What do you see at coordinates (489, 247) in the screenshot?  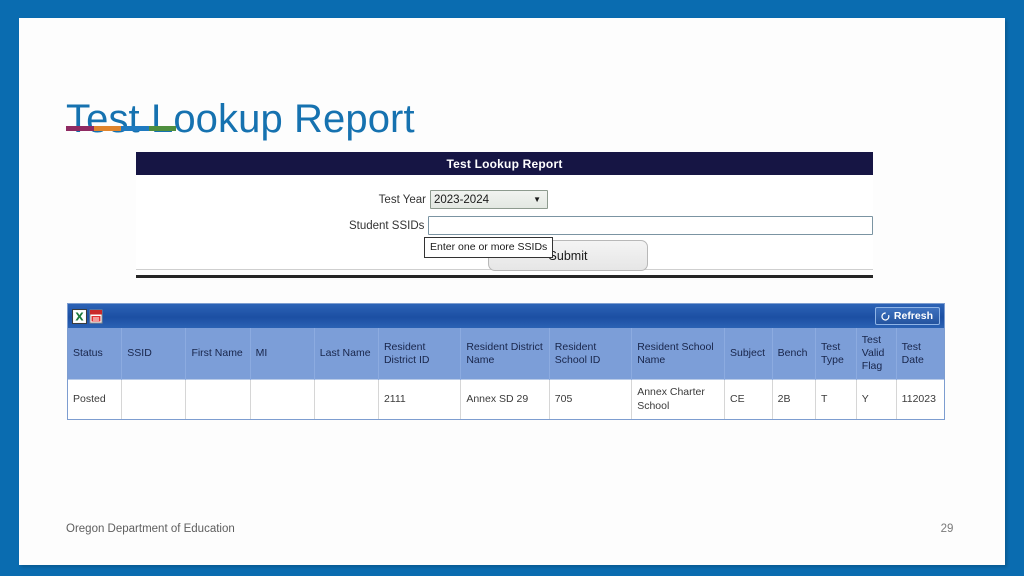 I see `ssids-tooltip: Enter one or more SSIDs` at bounding box center [489, 247].